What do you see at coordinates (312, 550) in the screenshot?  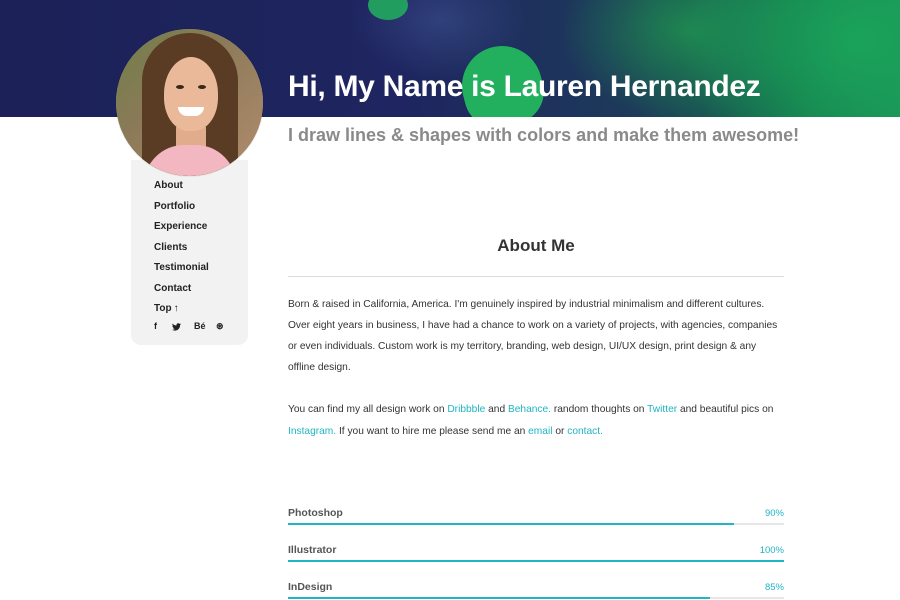 I see `skill-name: Illustrator` at bounding box center [312, 550].